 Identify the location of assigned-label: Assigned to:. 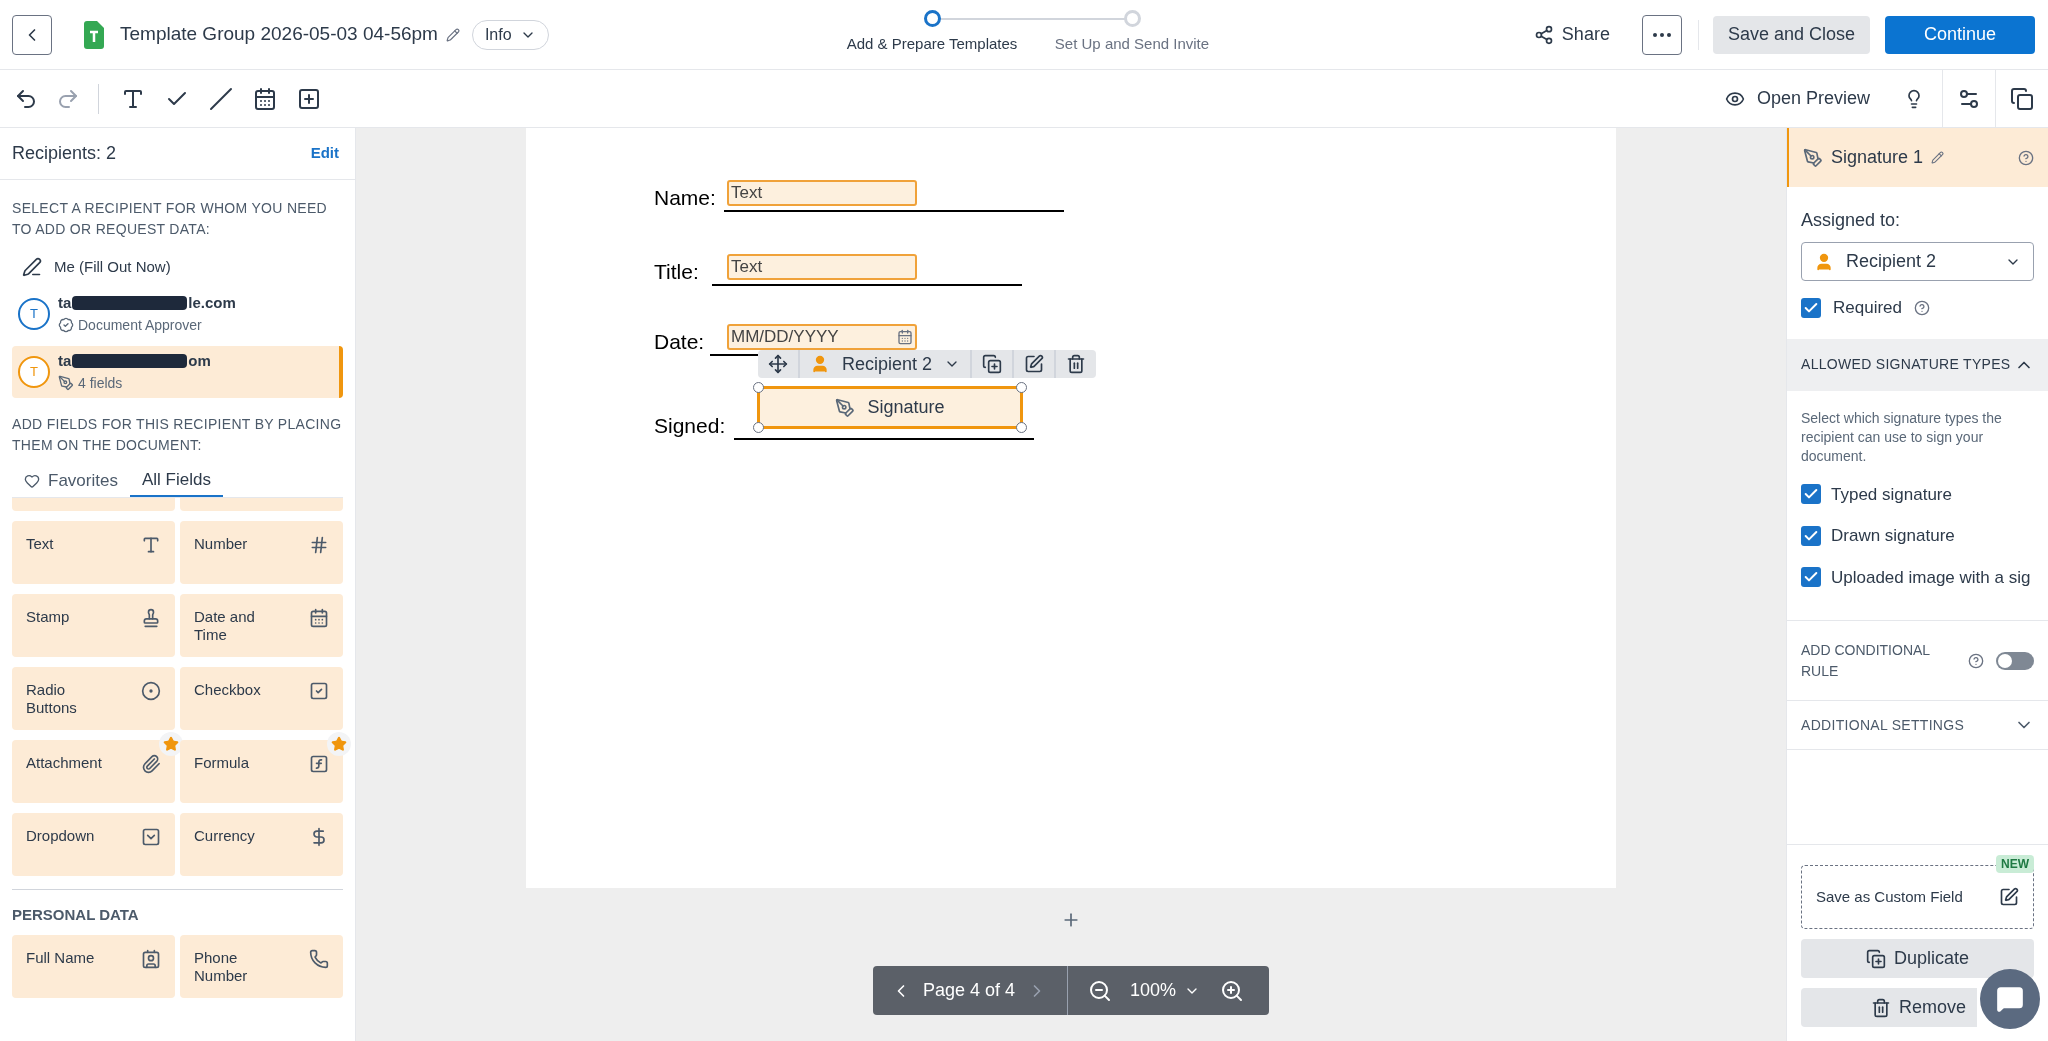
(1851, 220).